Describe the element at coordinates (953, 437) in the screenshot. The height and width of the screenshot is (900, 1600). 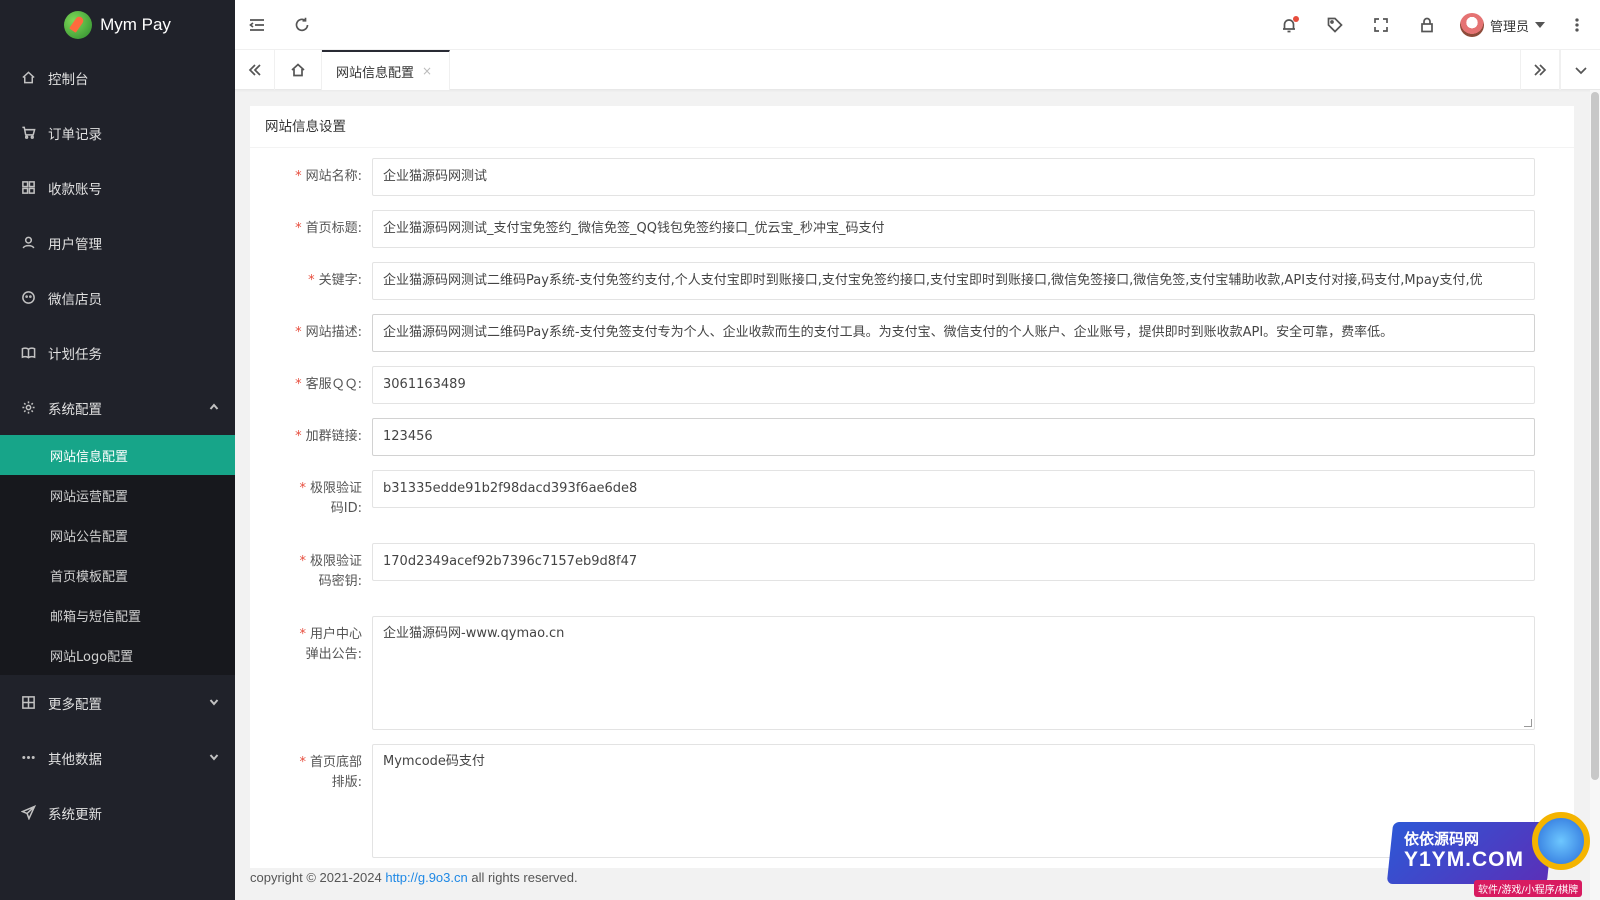
I see `group-link-input: 123456` at that location.